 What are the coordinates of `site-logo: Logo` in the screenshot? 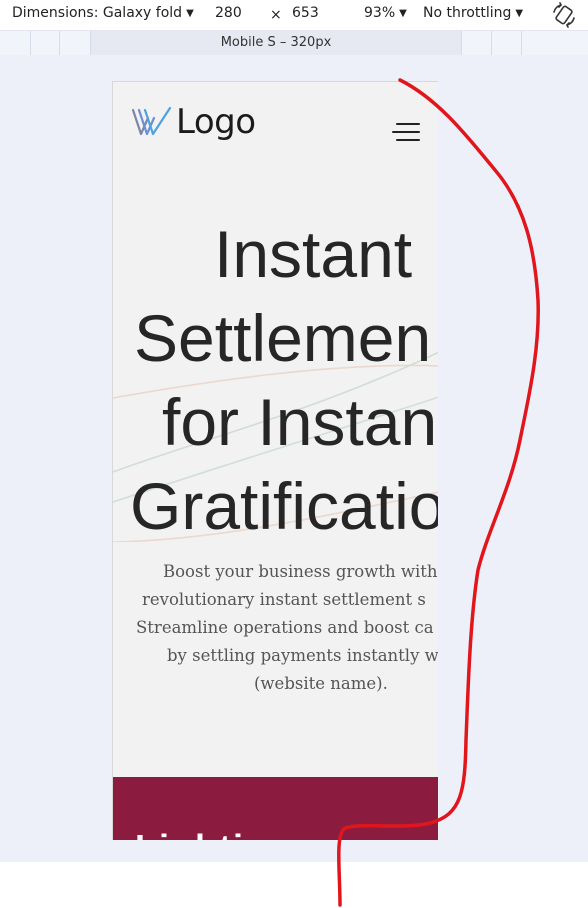 It's located at (194, 122).